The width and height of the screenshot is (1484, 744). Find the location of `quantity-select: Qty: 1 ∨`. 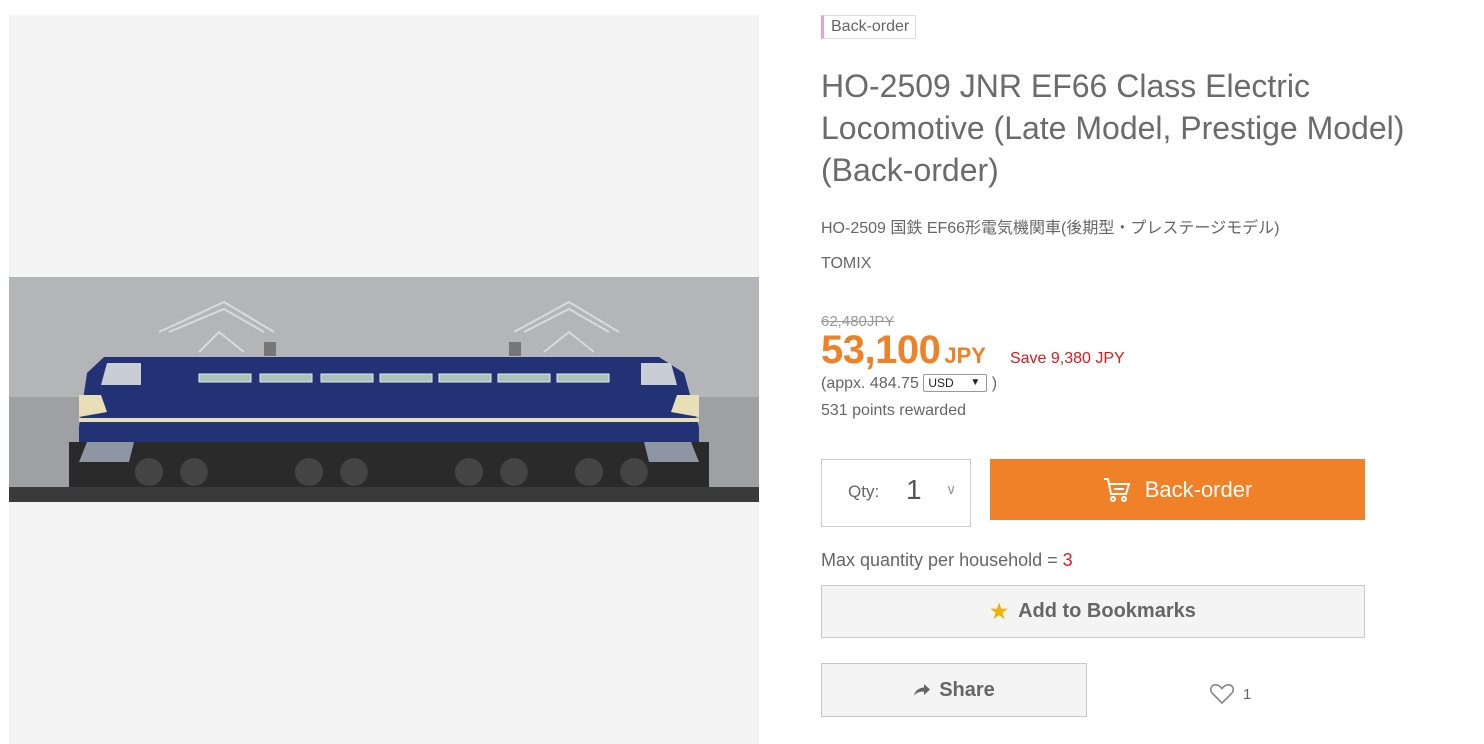

quantity-select: Qty: 1 ∨ is located at coordinates (896, 493).